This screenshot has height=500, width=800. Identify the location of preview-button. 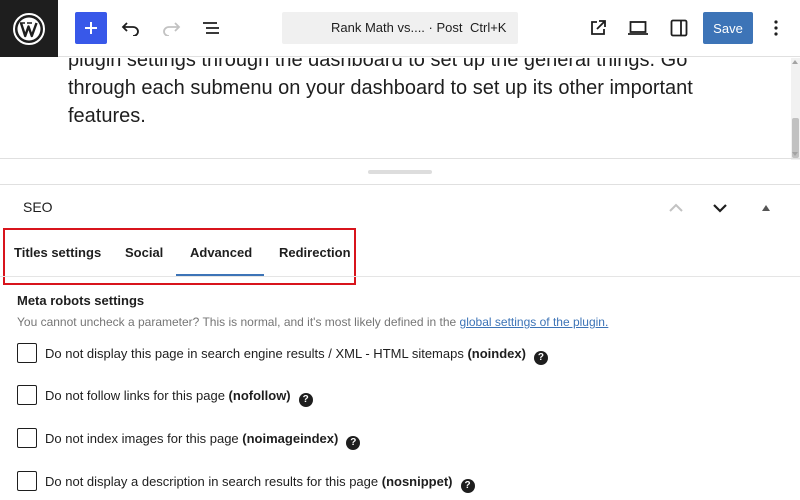
(638, 28).